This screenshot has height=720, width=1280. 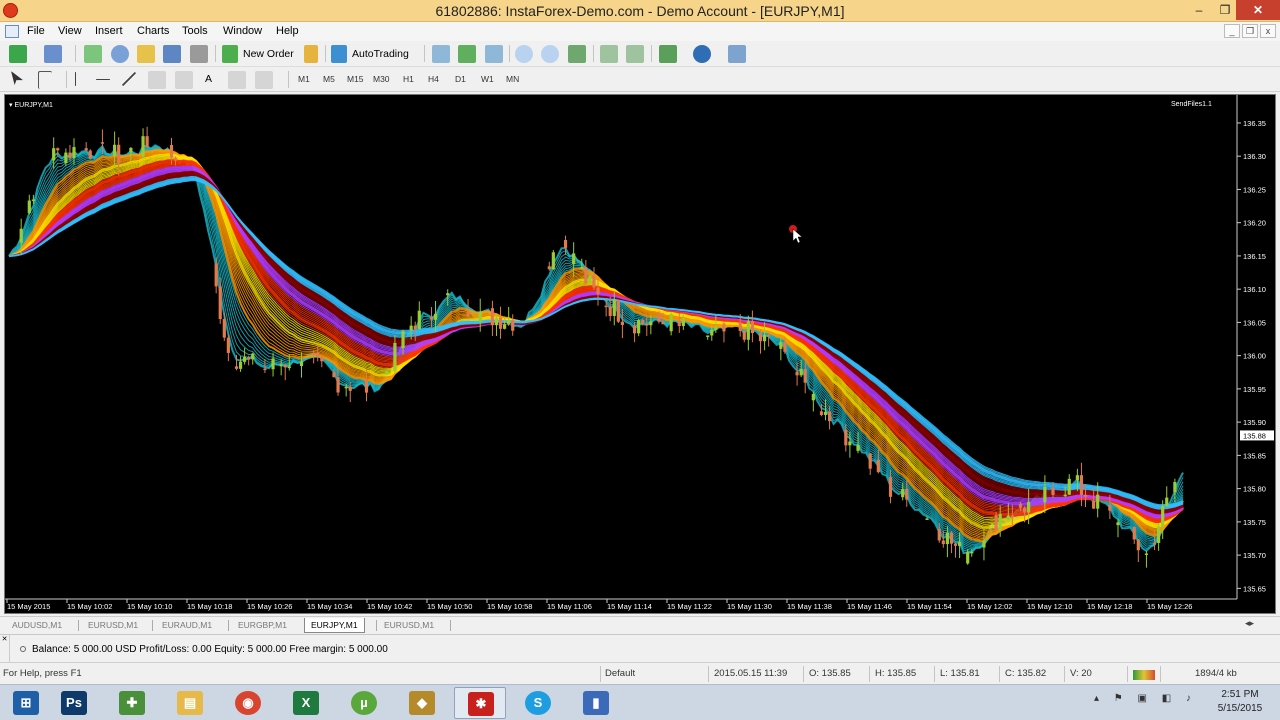 What do you see at coordinates (467, 54) in the screenshot?
I see `candlestick-icon` at bounding box center [467, 54].